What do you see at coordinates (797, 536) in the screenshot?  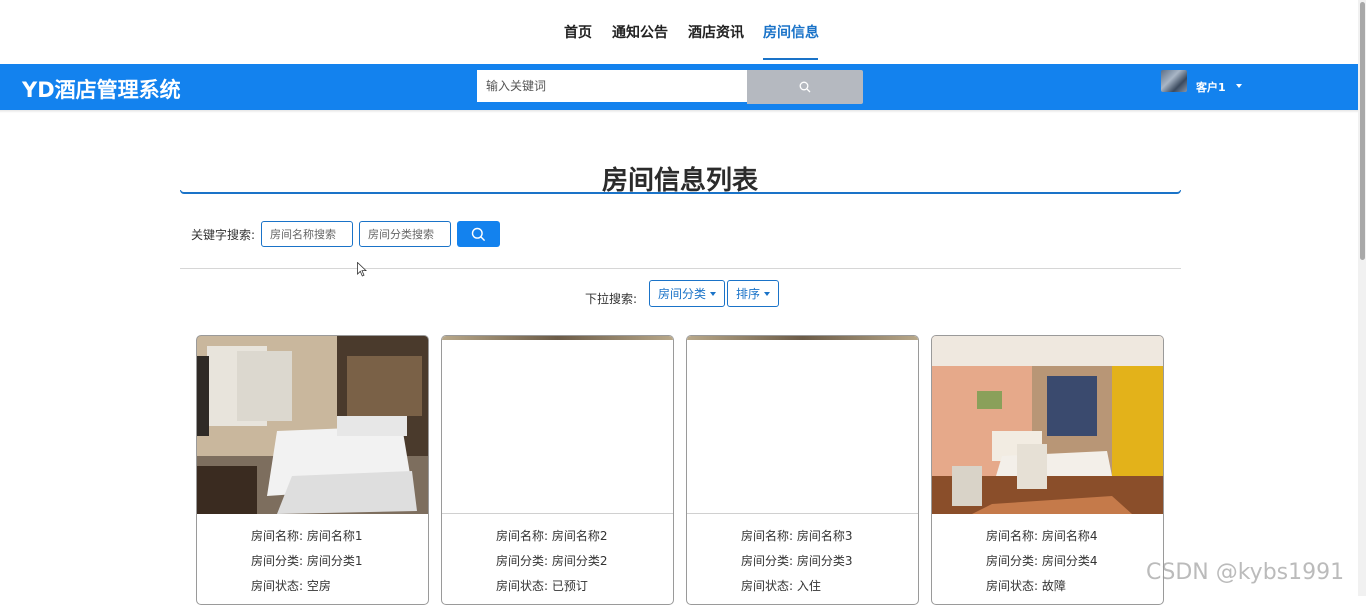 I see `room-name: 房间名称: 房间名称3` at bounding box center [797, 536].